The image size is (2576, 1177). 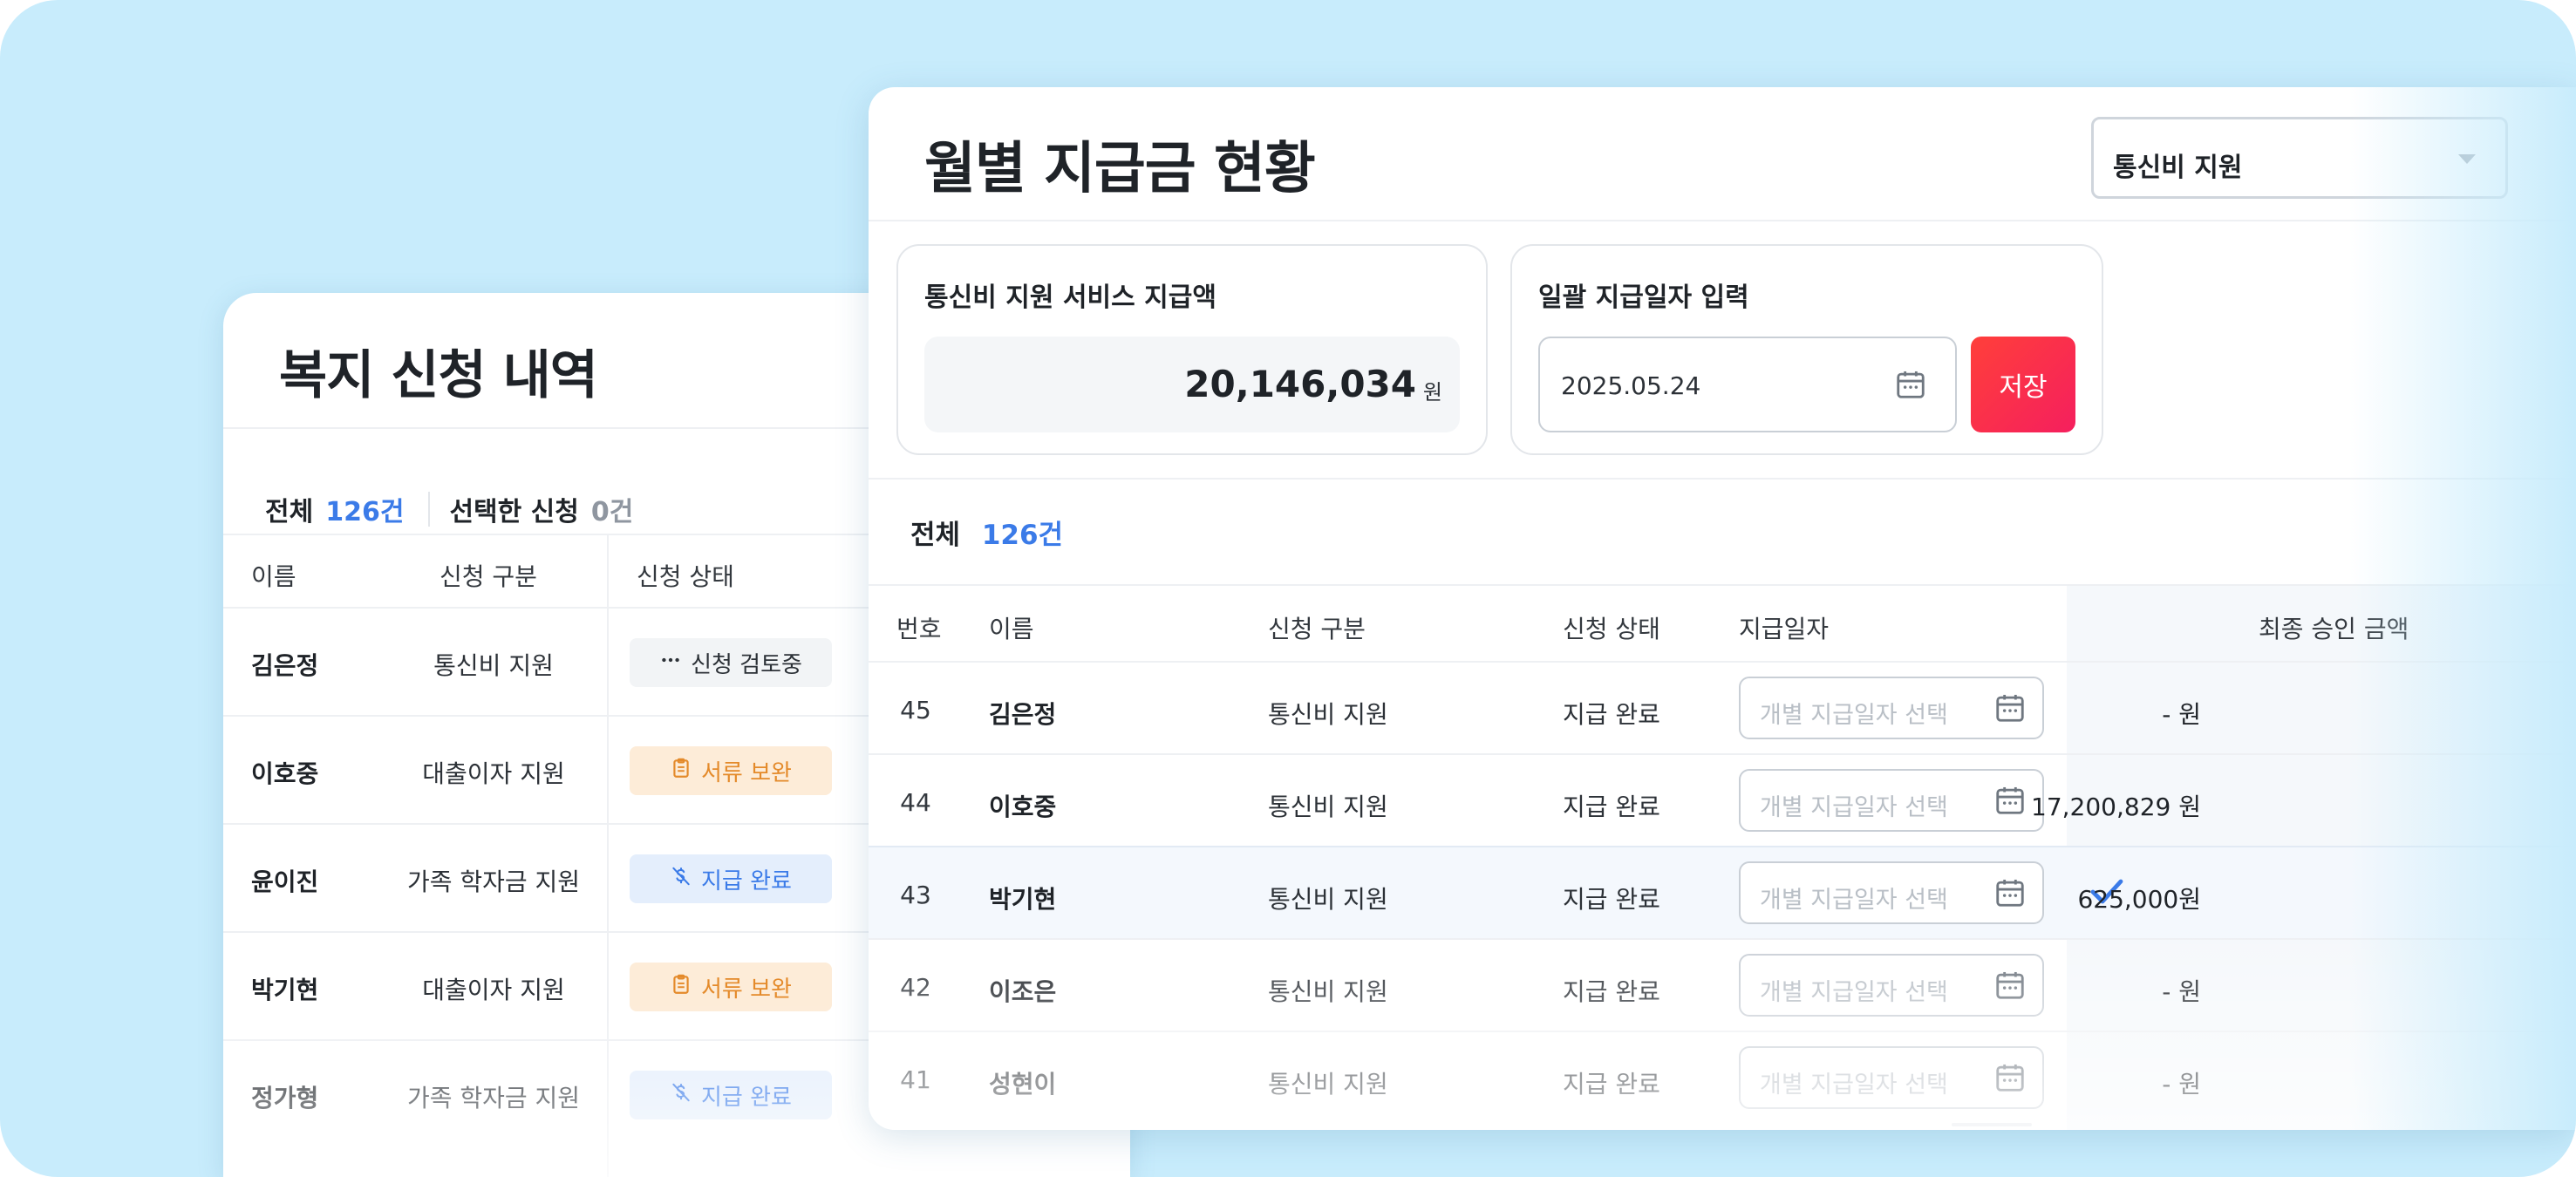 What do you see at coordinates (1432, 392) in the screenshot?
I see `amount-unit: 원` at bounding box center [1432, 392].